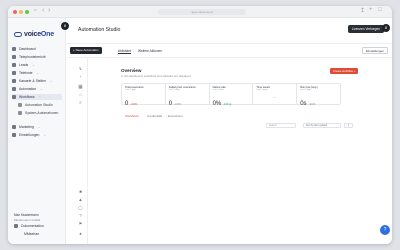  Describe the element at coordinates (362, 10) in the screenshot. I see `share-icon: ↥` at that location.